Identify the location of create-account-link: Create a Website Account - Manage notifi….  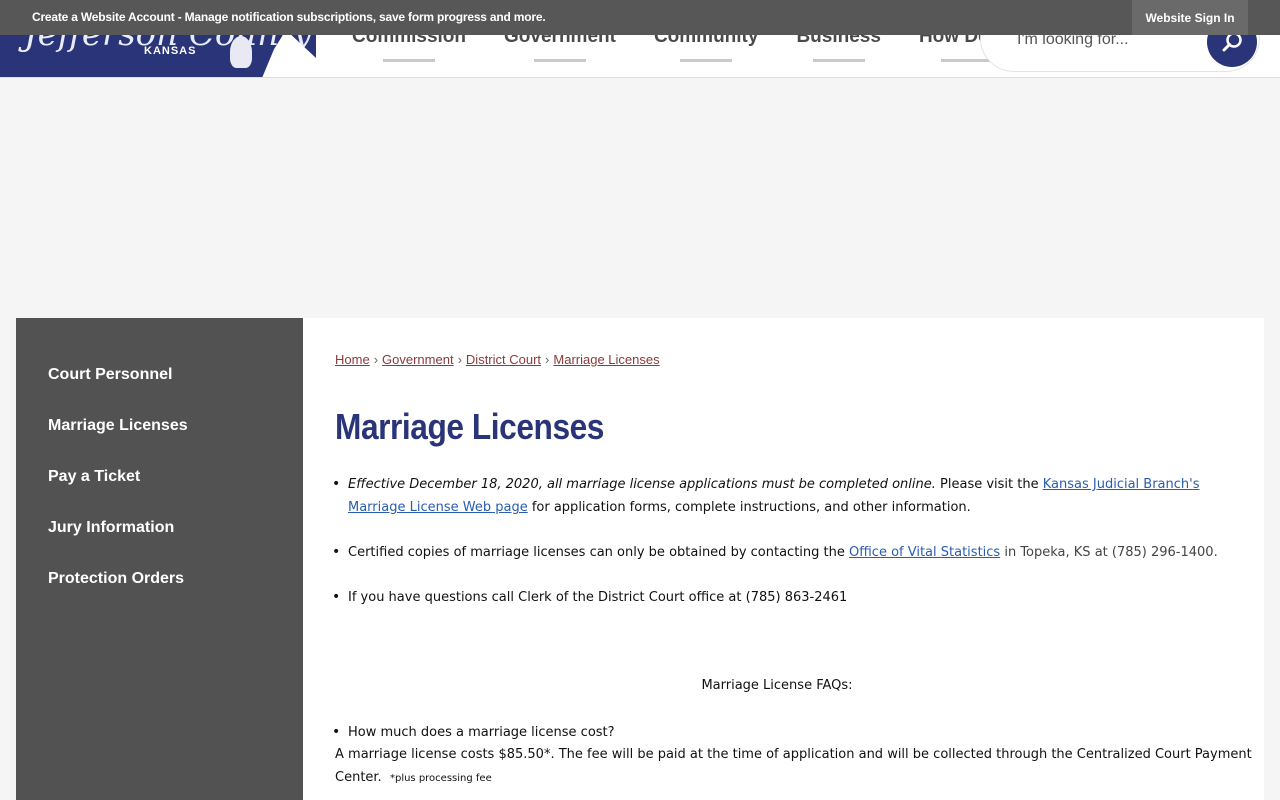
(289, 17).